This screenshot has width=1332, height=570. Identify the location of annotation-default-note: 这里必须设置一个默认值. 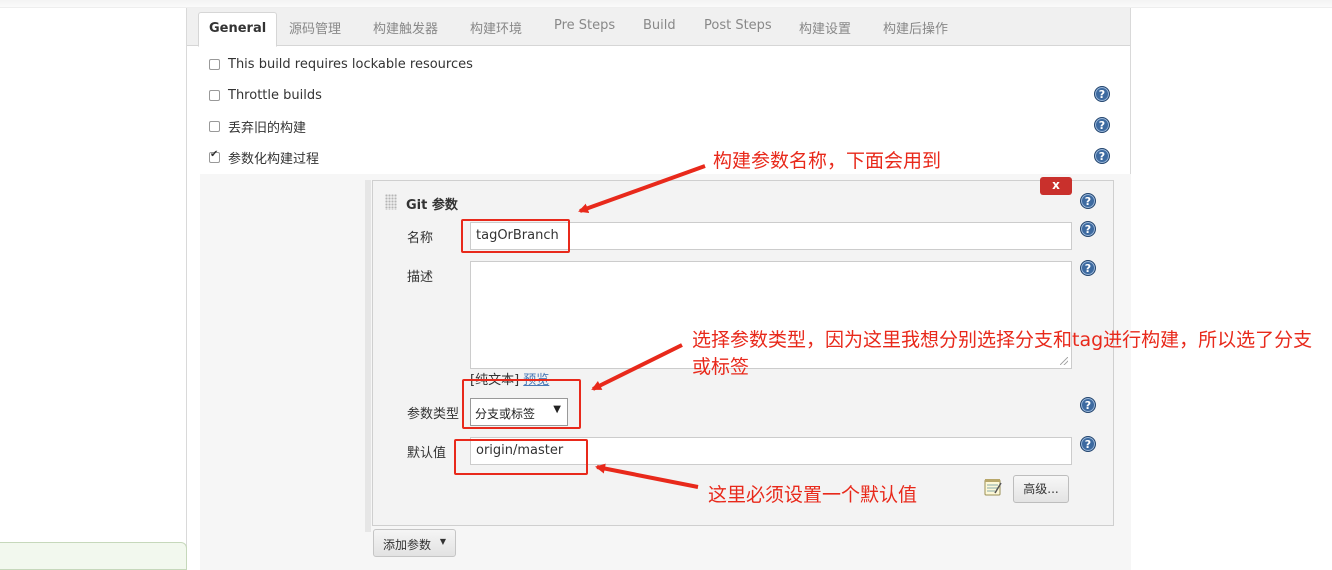
(813, 495).